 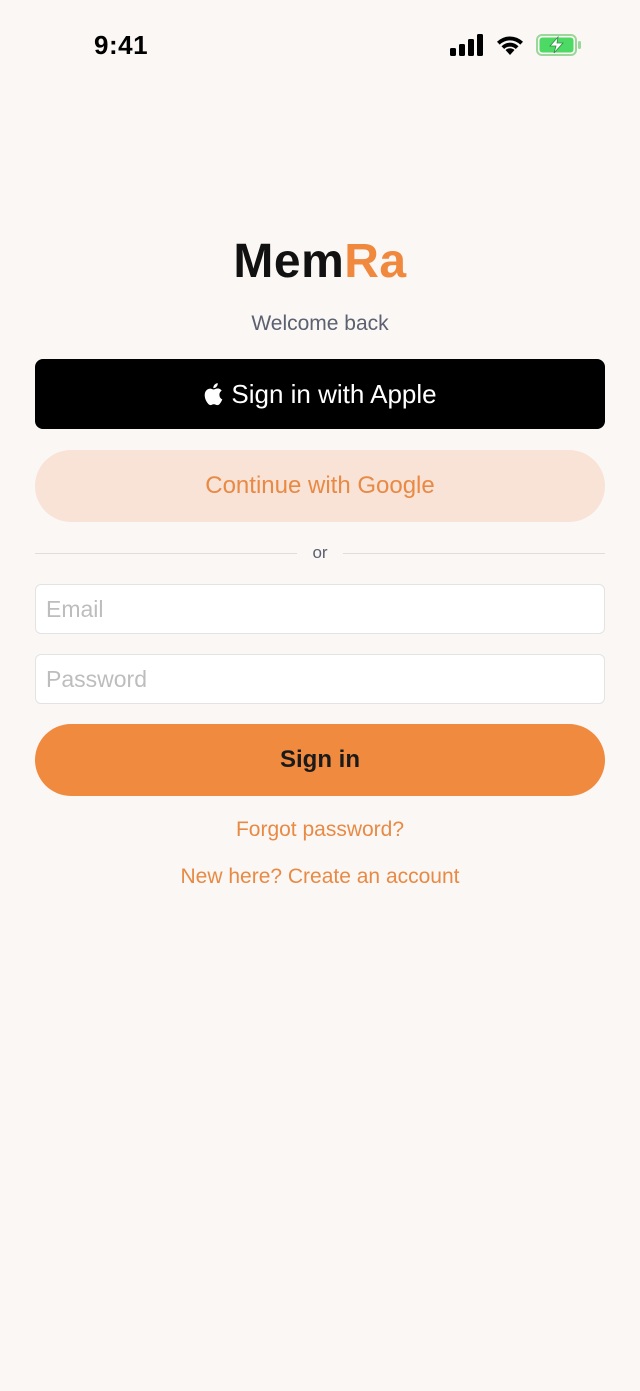 I want to click on divider-text: or, so click(x=320, y=552).